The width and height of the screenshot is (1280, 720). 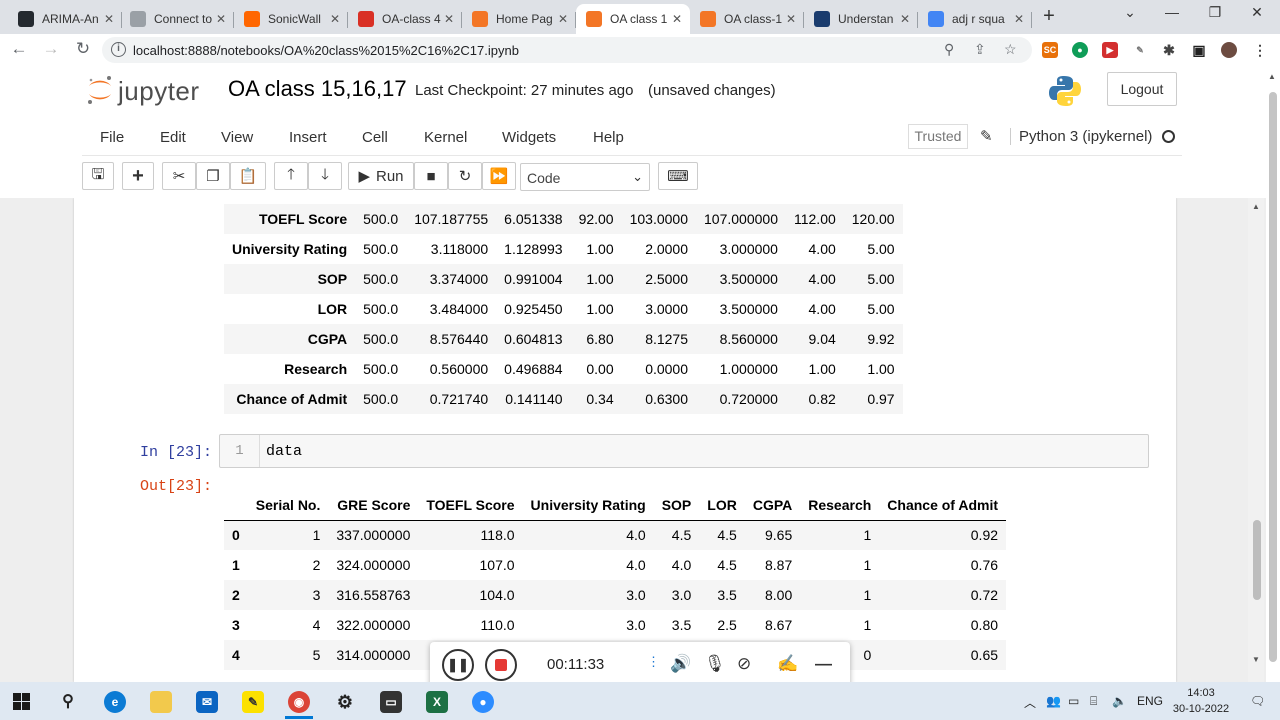 What do you see at coordinates (21, 701) in the screenshot?
I see `windows-start-icon` at bounding box center [21, 701].